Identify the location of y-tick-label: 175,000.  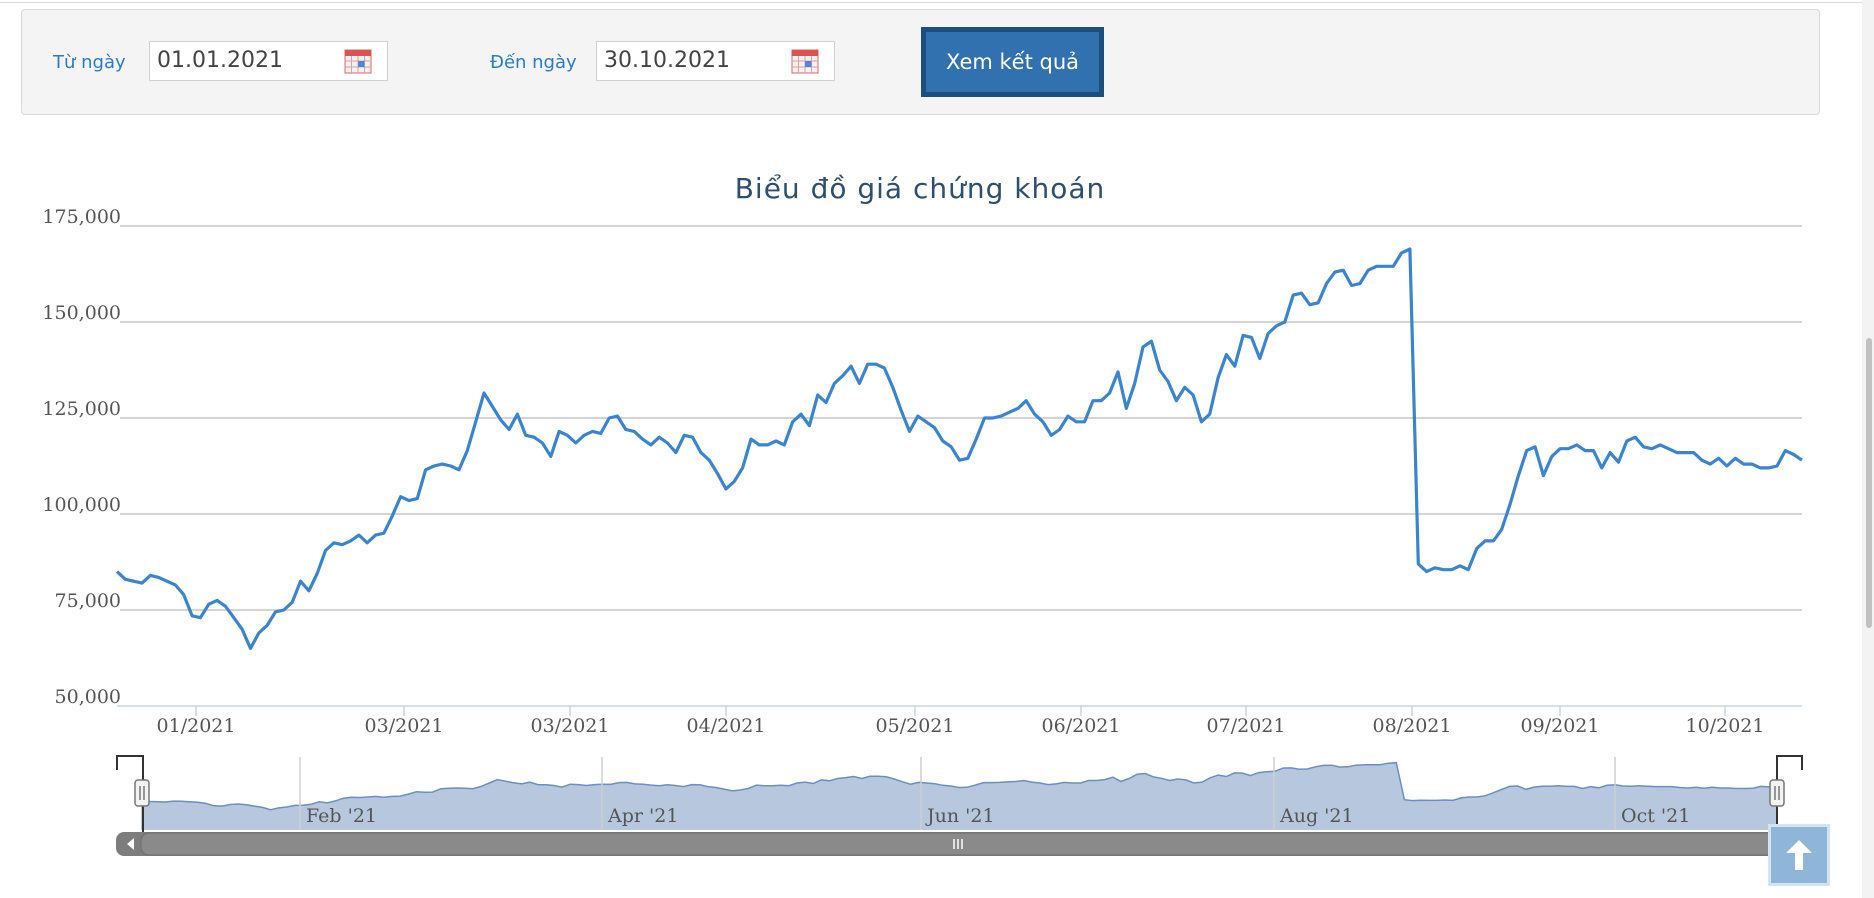
(81, 217).